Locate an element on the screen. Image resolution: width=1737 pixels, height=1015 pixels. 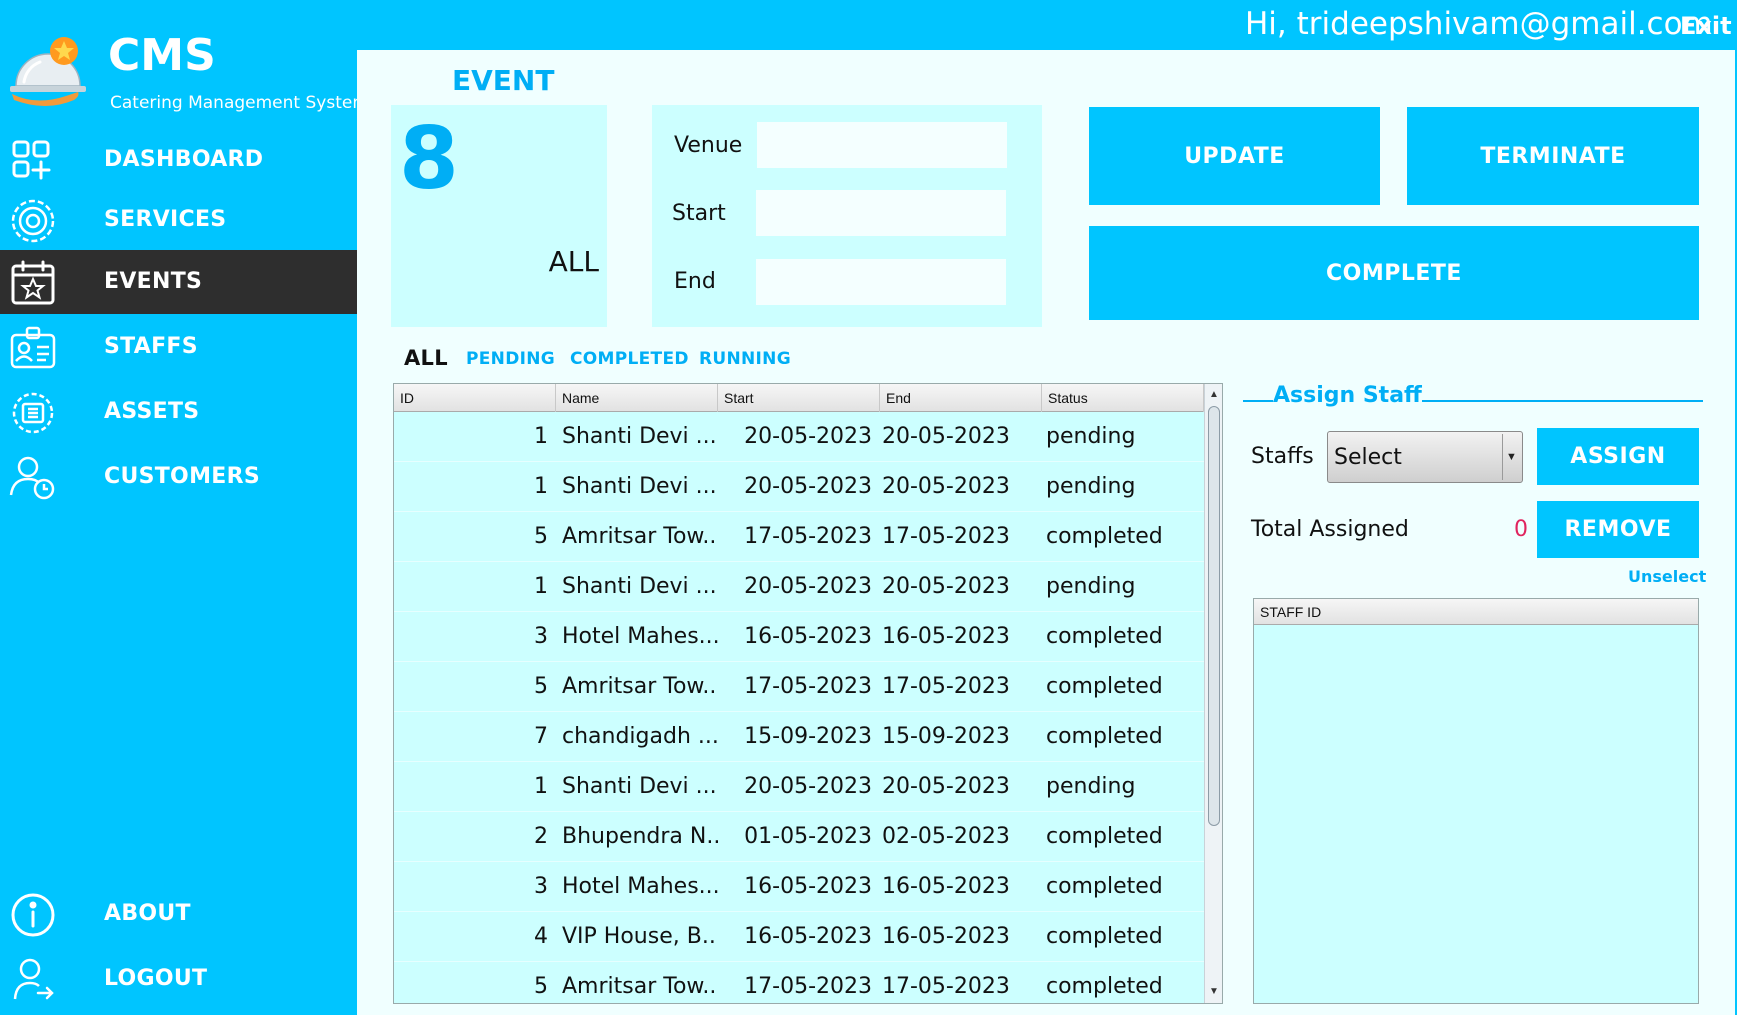
sidebar-item-events: EVENTS is located at coordinates (178, 282).